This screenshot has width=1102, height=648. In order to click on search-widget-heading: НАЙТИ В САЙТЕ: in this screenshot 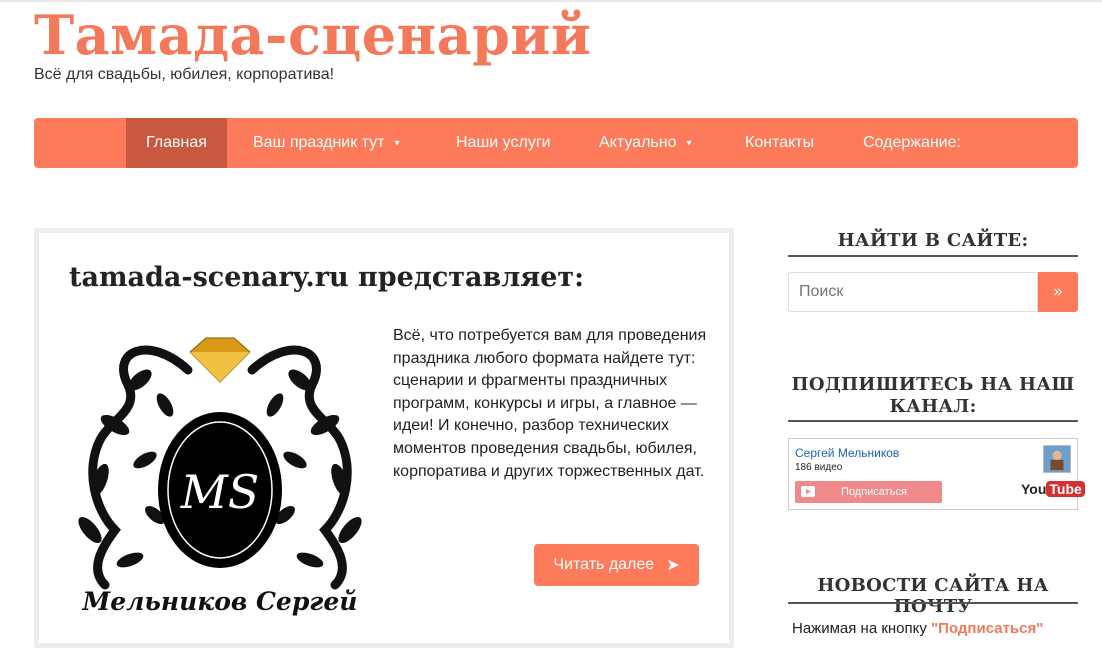, I will do `click(933, 240)`.